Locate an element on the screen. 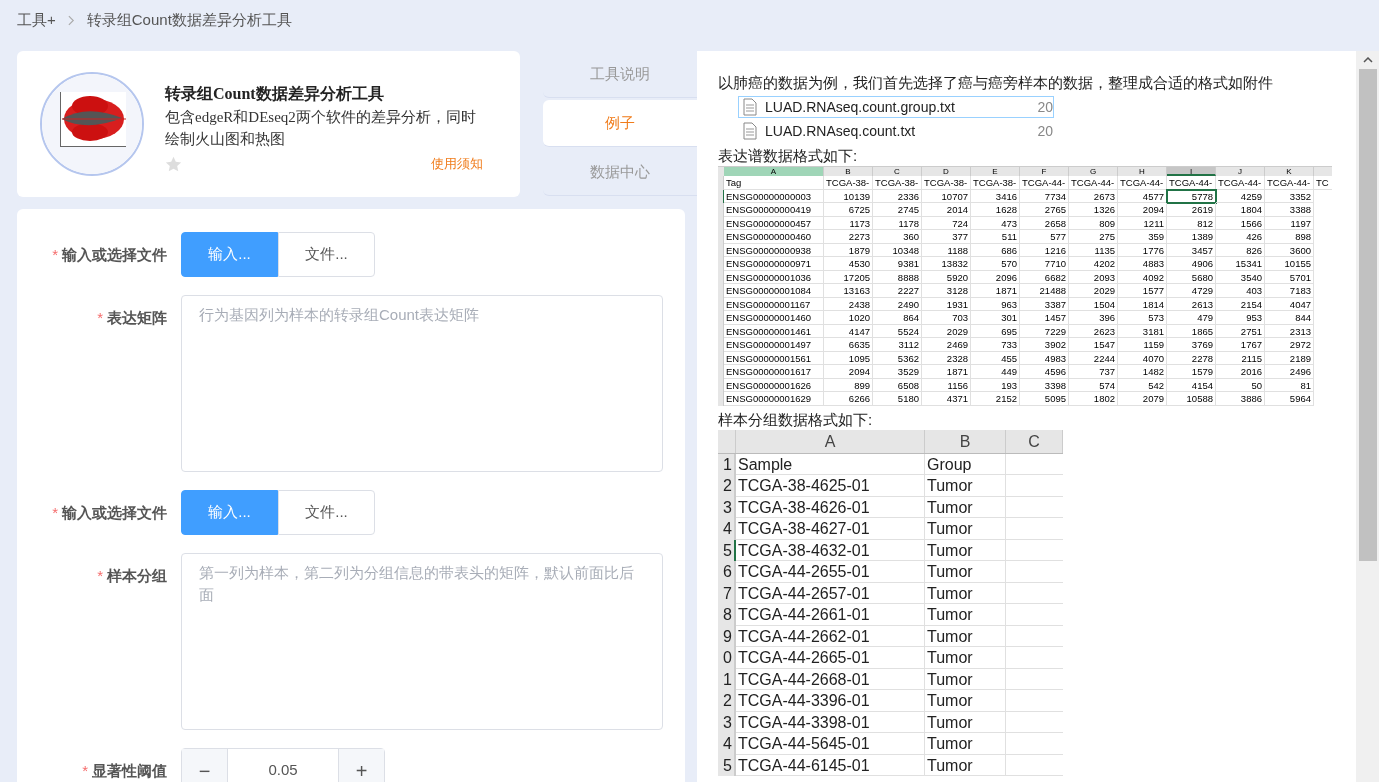 This screenshot has height=782, width=1379. sheet-cell: 6635 is located at coordinates (848, 345).